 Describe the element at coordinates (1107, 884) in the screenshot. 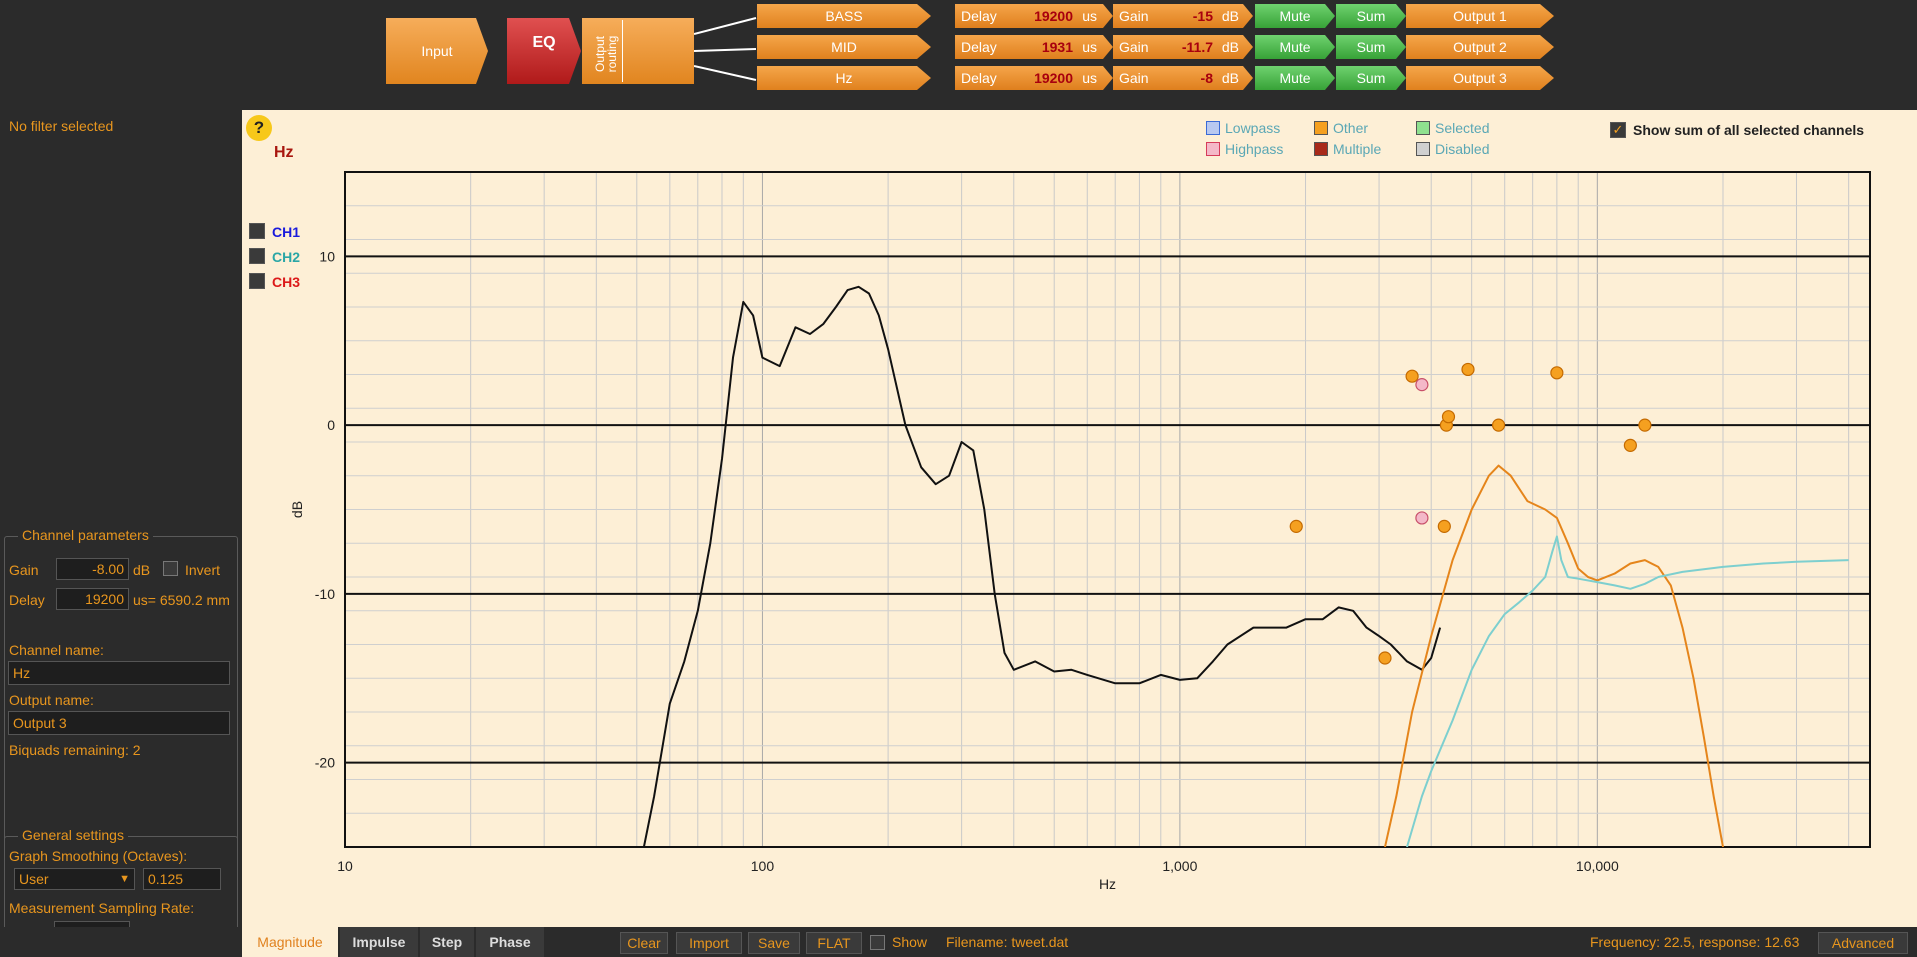

I see `x-axis-label: Hz` at that location.